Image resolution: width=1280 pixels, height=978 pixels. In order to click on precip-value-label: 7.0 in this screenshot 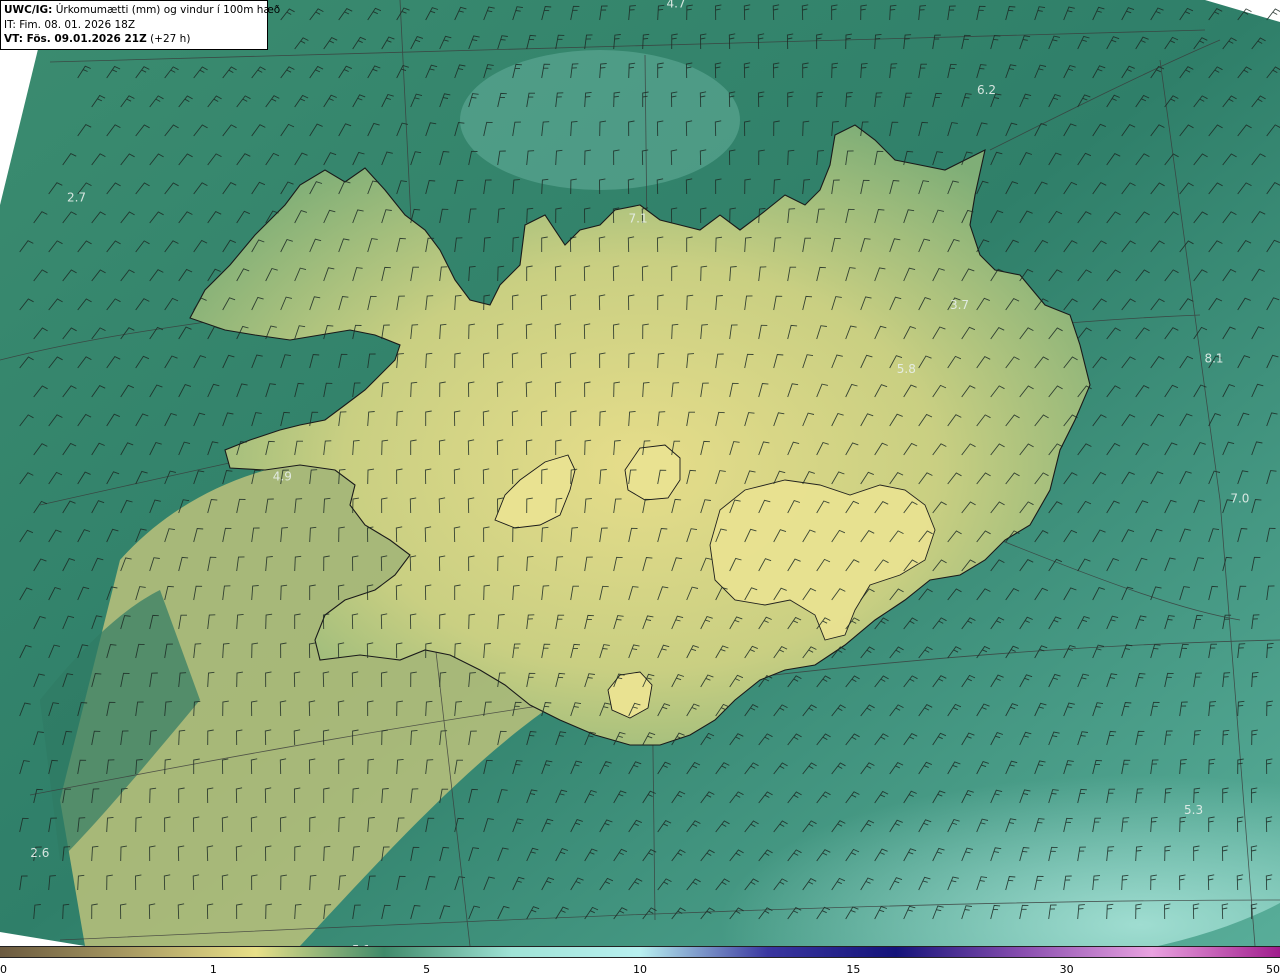, I will do `click(1239, 498)`.